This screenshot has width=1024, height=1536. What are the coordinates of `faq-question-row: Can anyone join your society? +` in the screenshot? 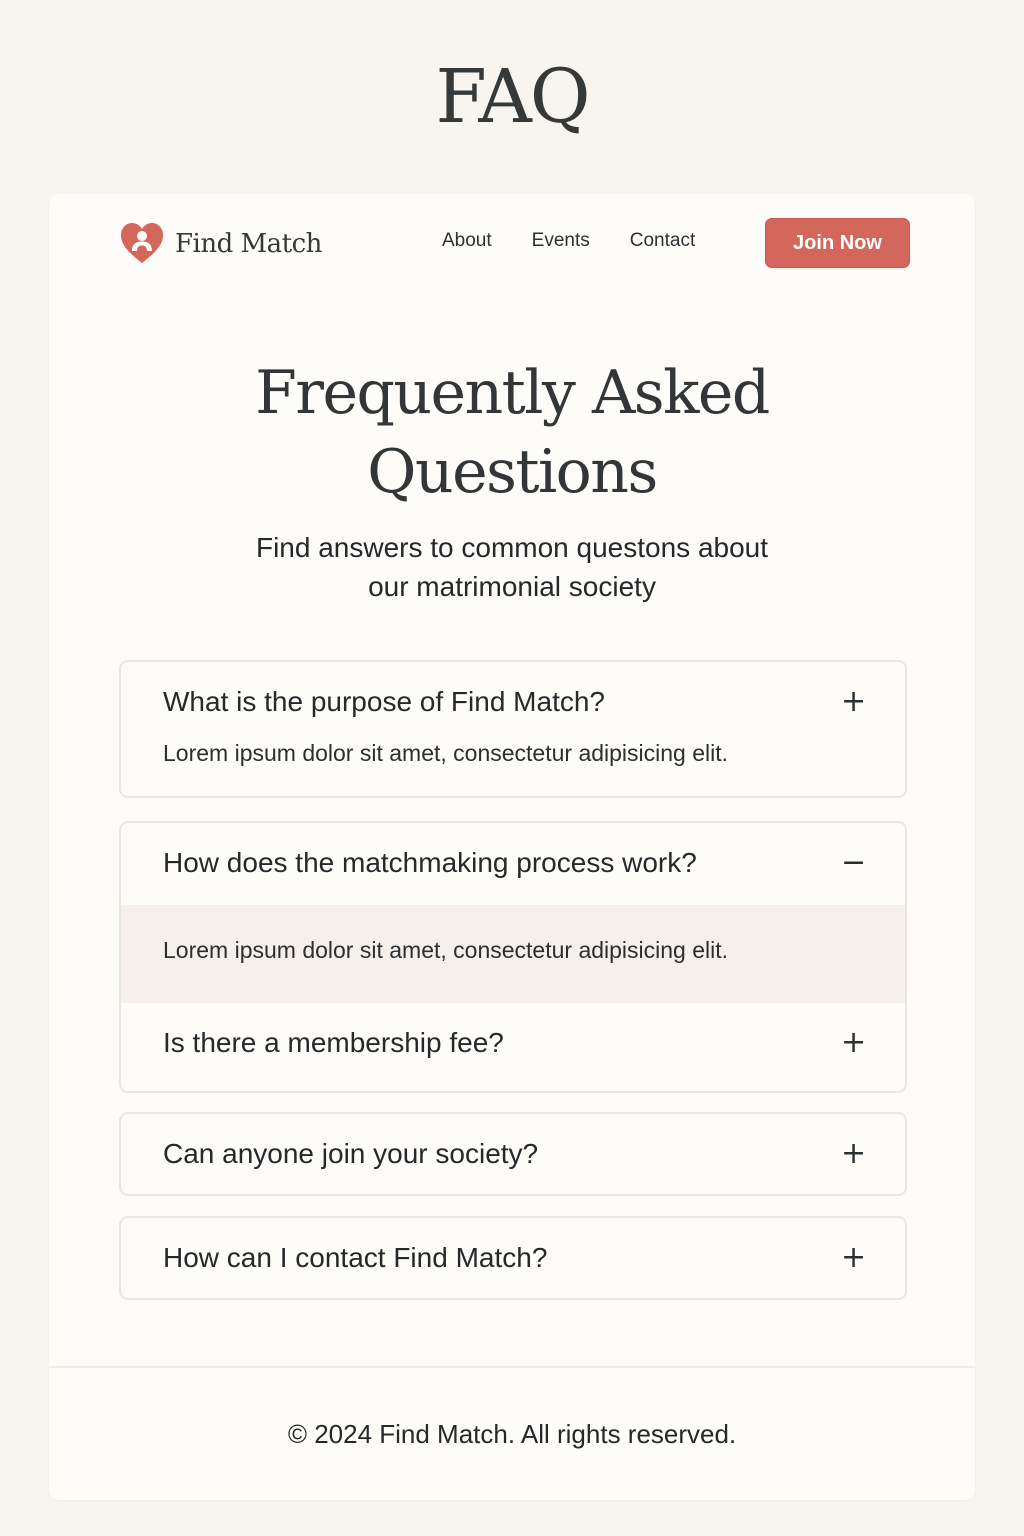 It's located at (513, 1154).